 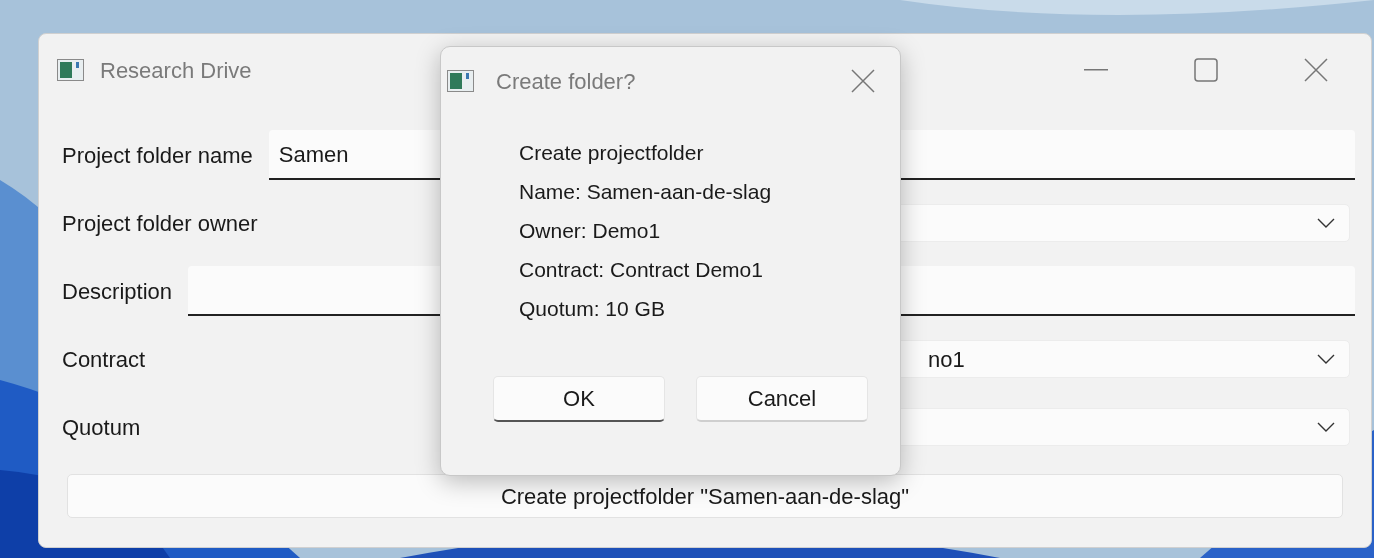 I want to click on message-line: Name: Samen-aan-de-slag, so click(x=646, y=192).